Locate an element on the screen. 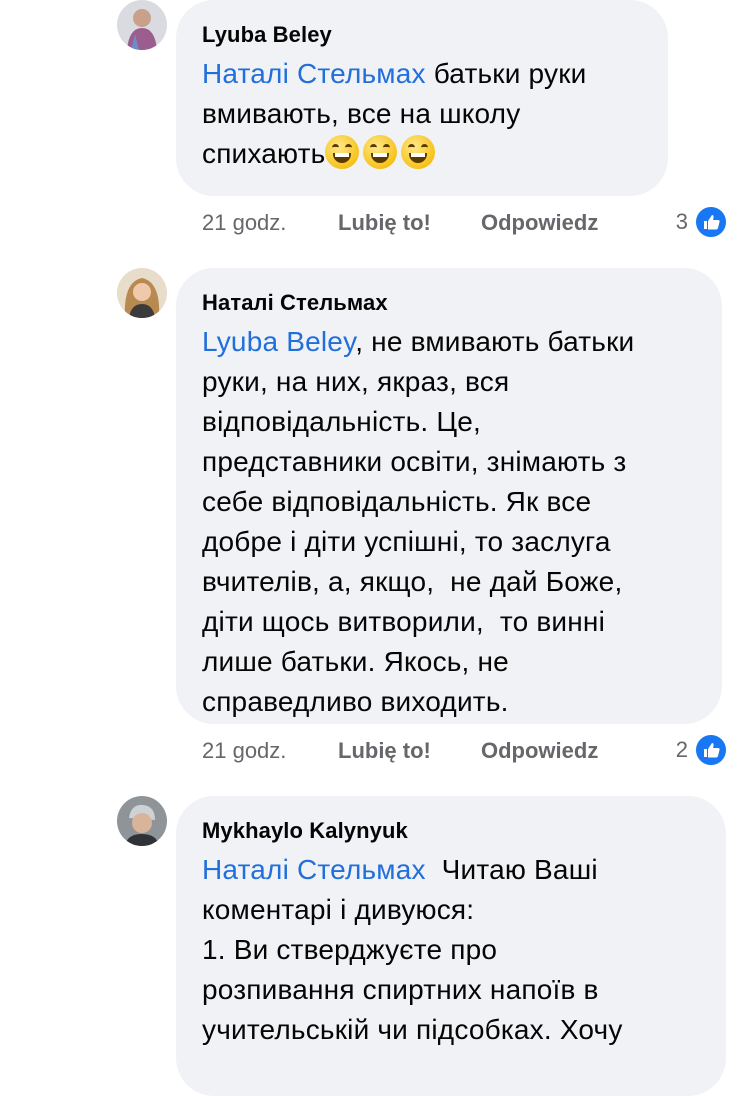 The width and height of the screenshot is (750, 1096). reaction-summary: 3 is located at coordinates (684, 222).